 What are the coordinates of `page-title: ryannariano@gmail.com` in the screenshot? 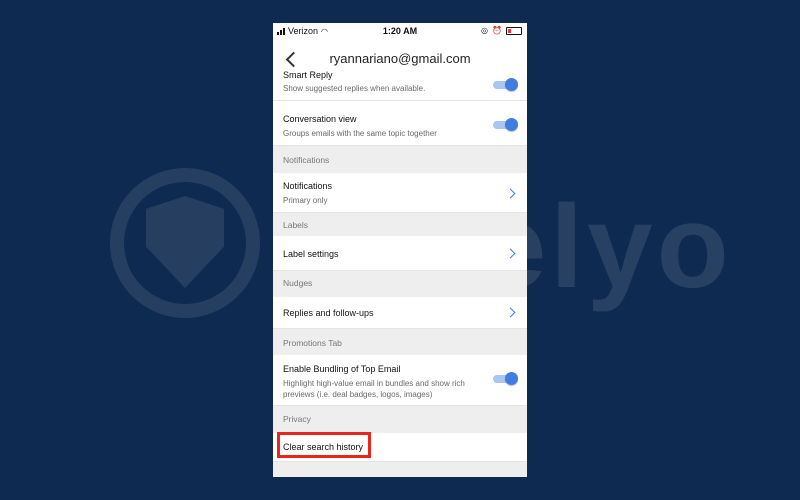 It's located at (400, 58).